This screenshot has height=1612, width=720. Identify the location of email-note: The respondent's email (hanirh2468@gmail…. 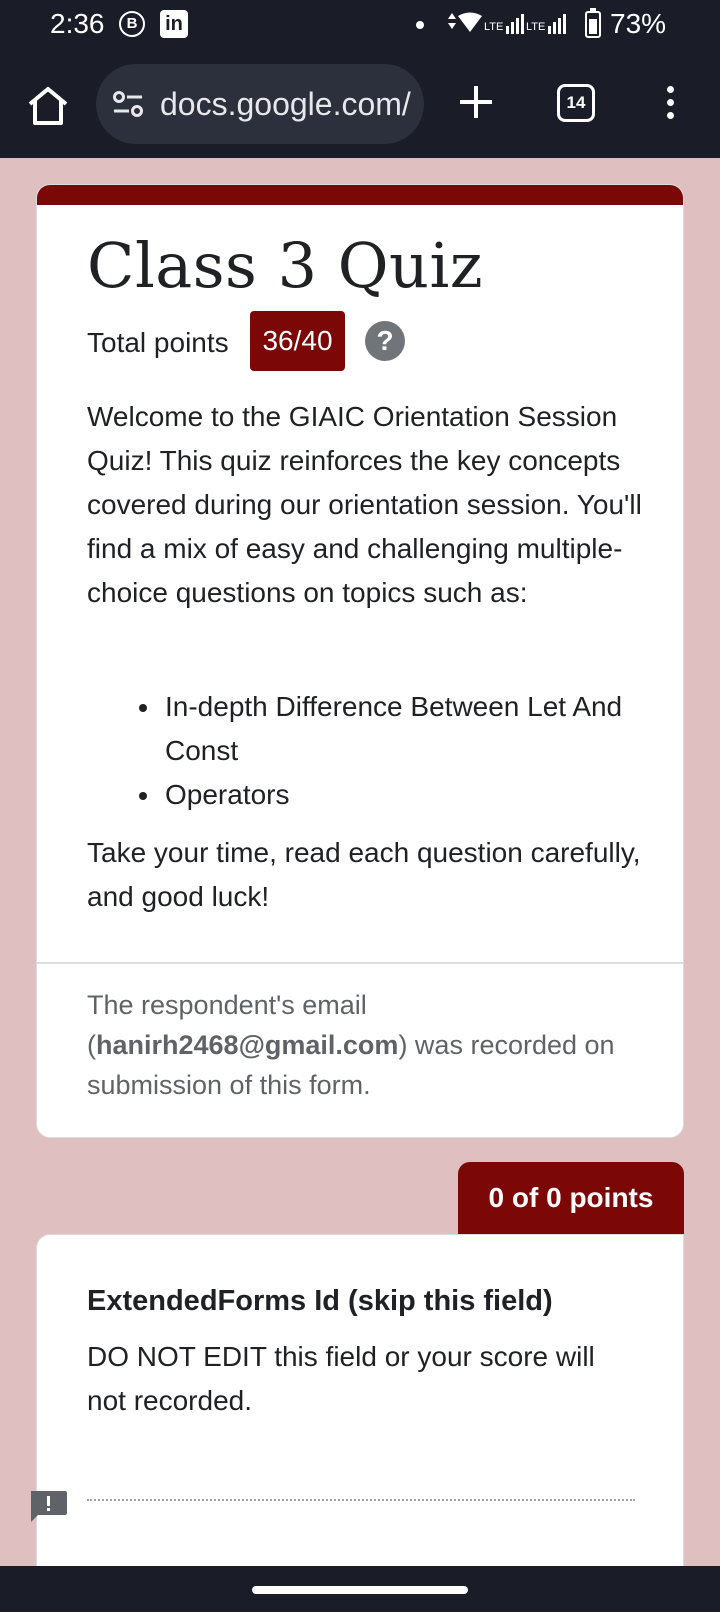
(351, 1045).